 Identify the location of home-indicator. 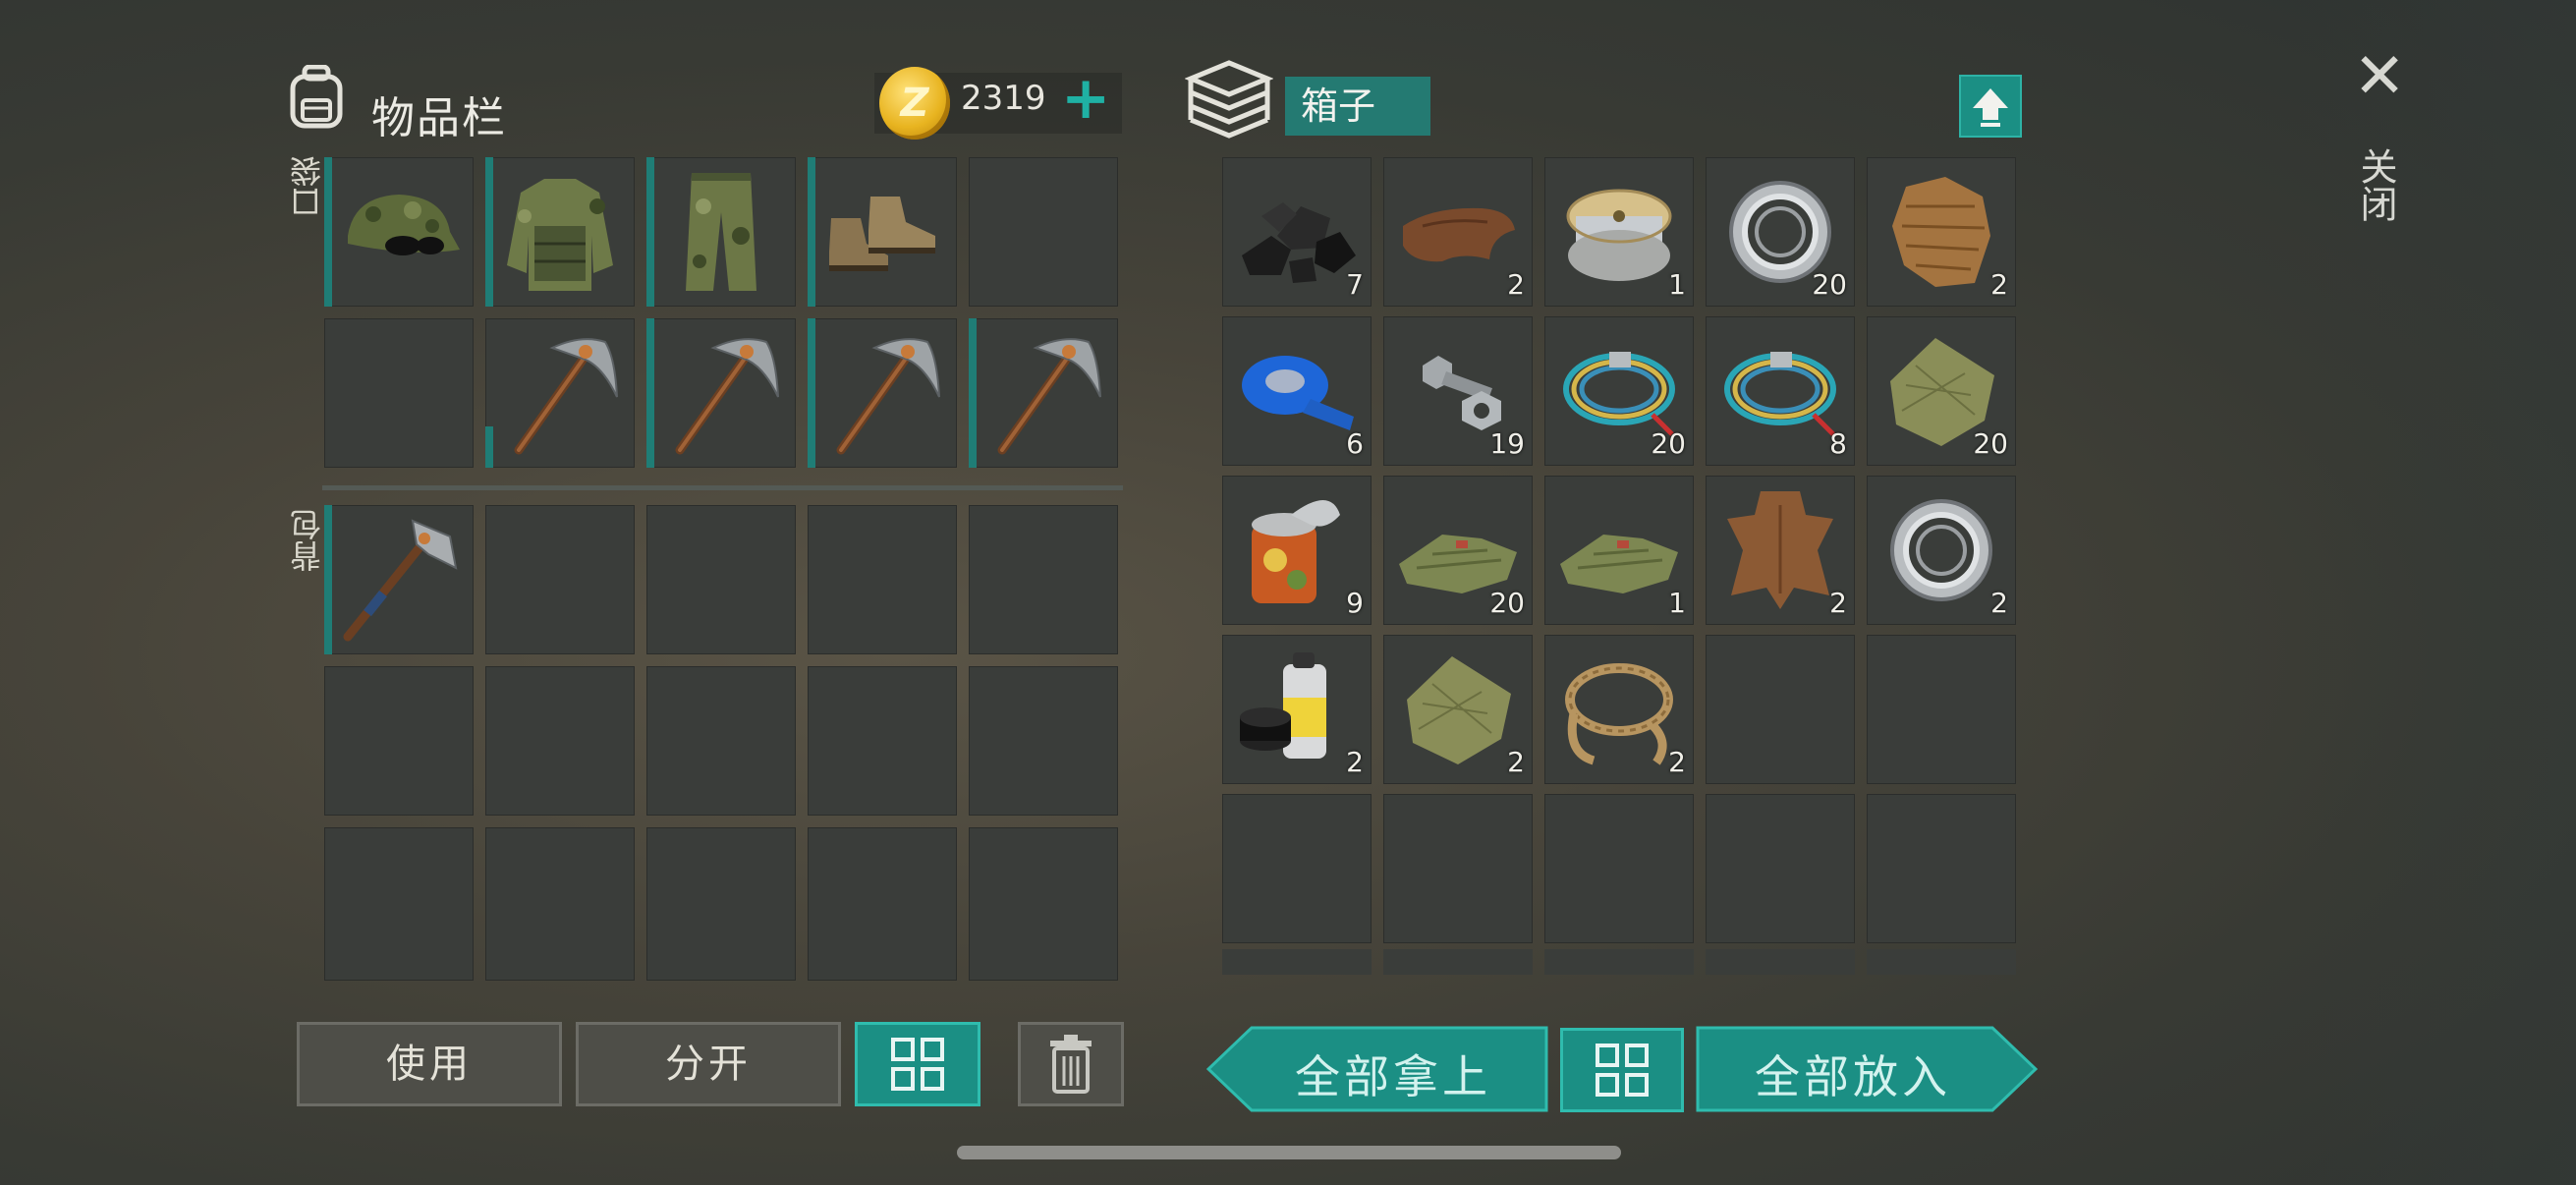
(1289, 1153).